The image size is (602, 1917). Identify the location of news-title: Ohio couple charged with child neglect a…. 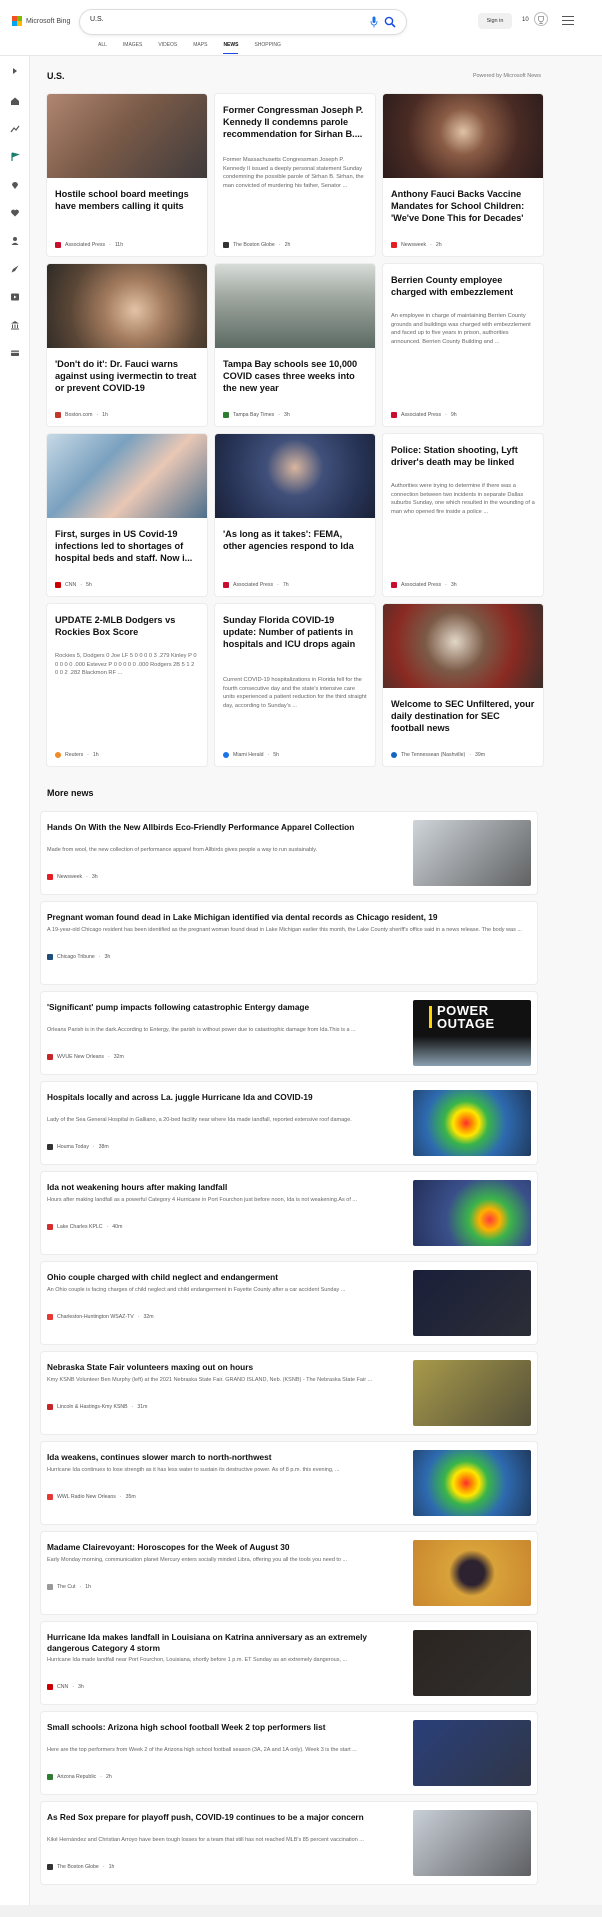
(225, 1277).